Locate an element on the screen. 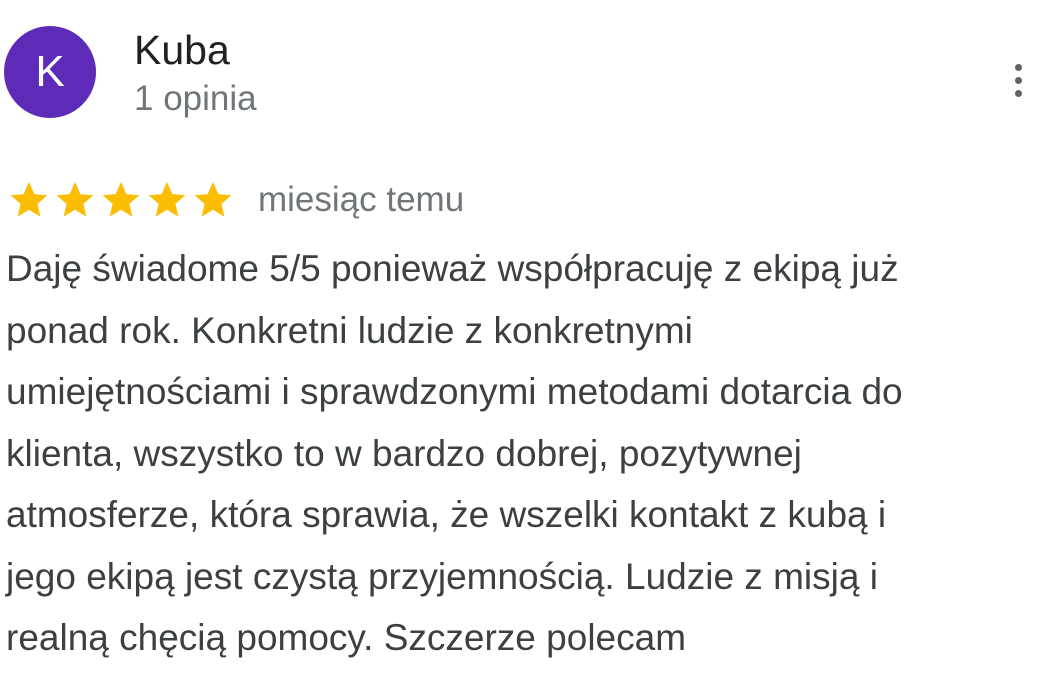 The width and height of the screenshot is (1055, 683). more-options-button is located at coordinates (1018, 80).